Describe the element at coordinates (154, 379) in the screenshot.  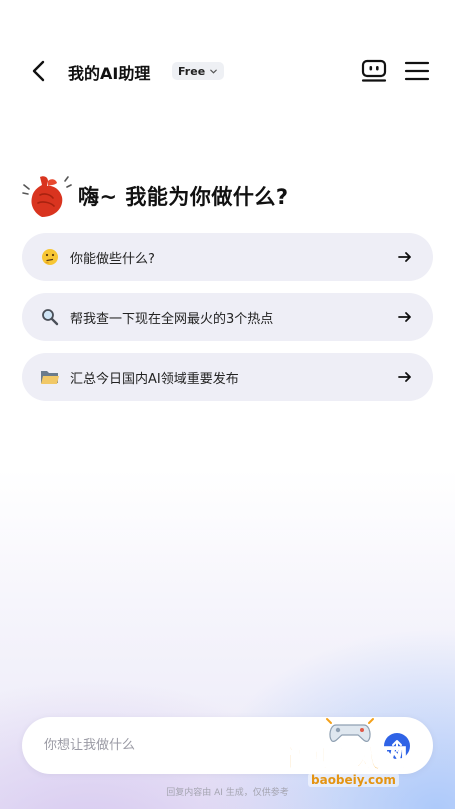
I see `suggestion-label: 汇总今日国内AI领域重要发布` at that location.